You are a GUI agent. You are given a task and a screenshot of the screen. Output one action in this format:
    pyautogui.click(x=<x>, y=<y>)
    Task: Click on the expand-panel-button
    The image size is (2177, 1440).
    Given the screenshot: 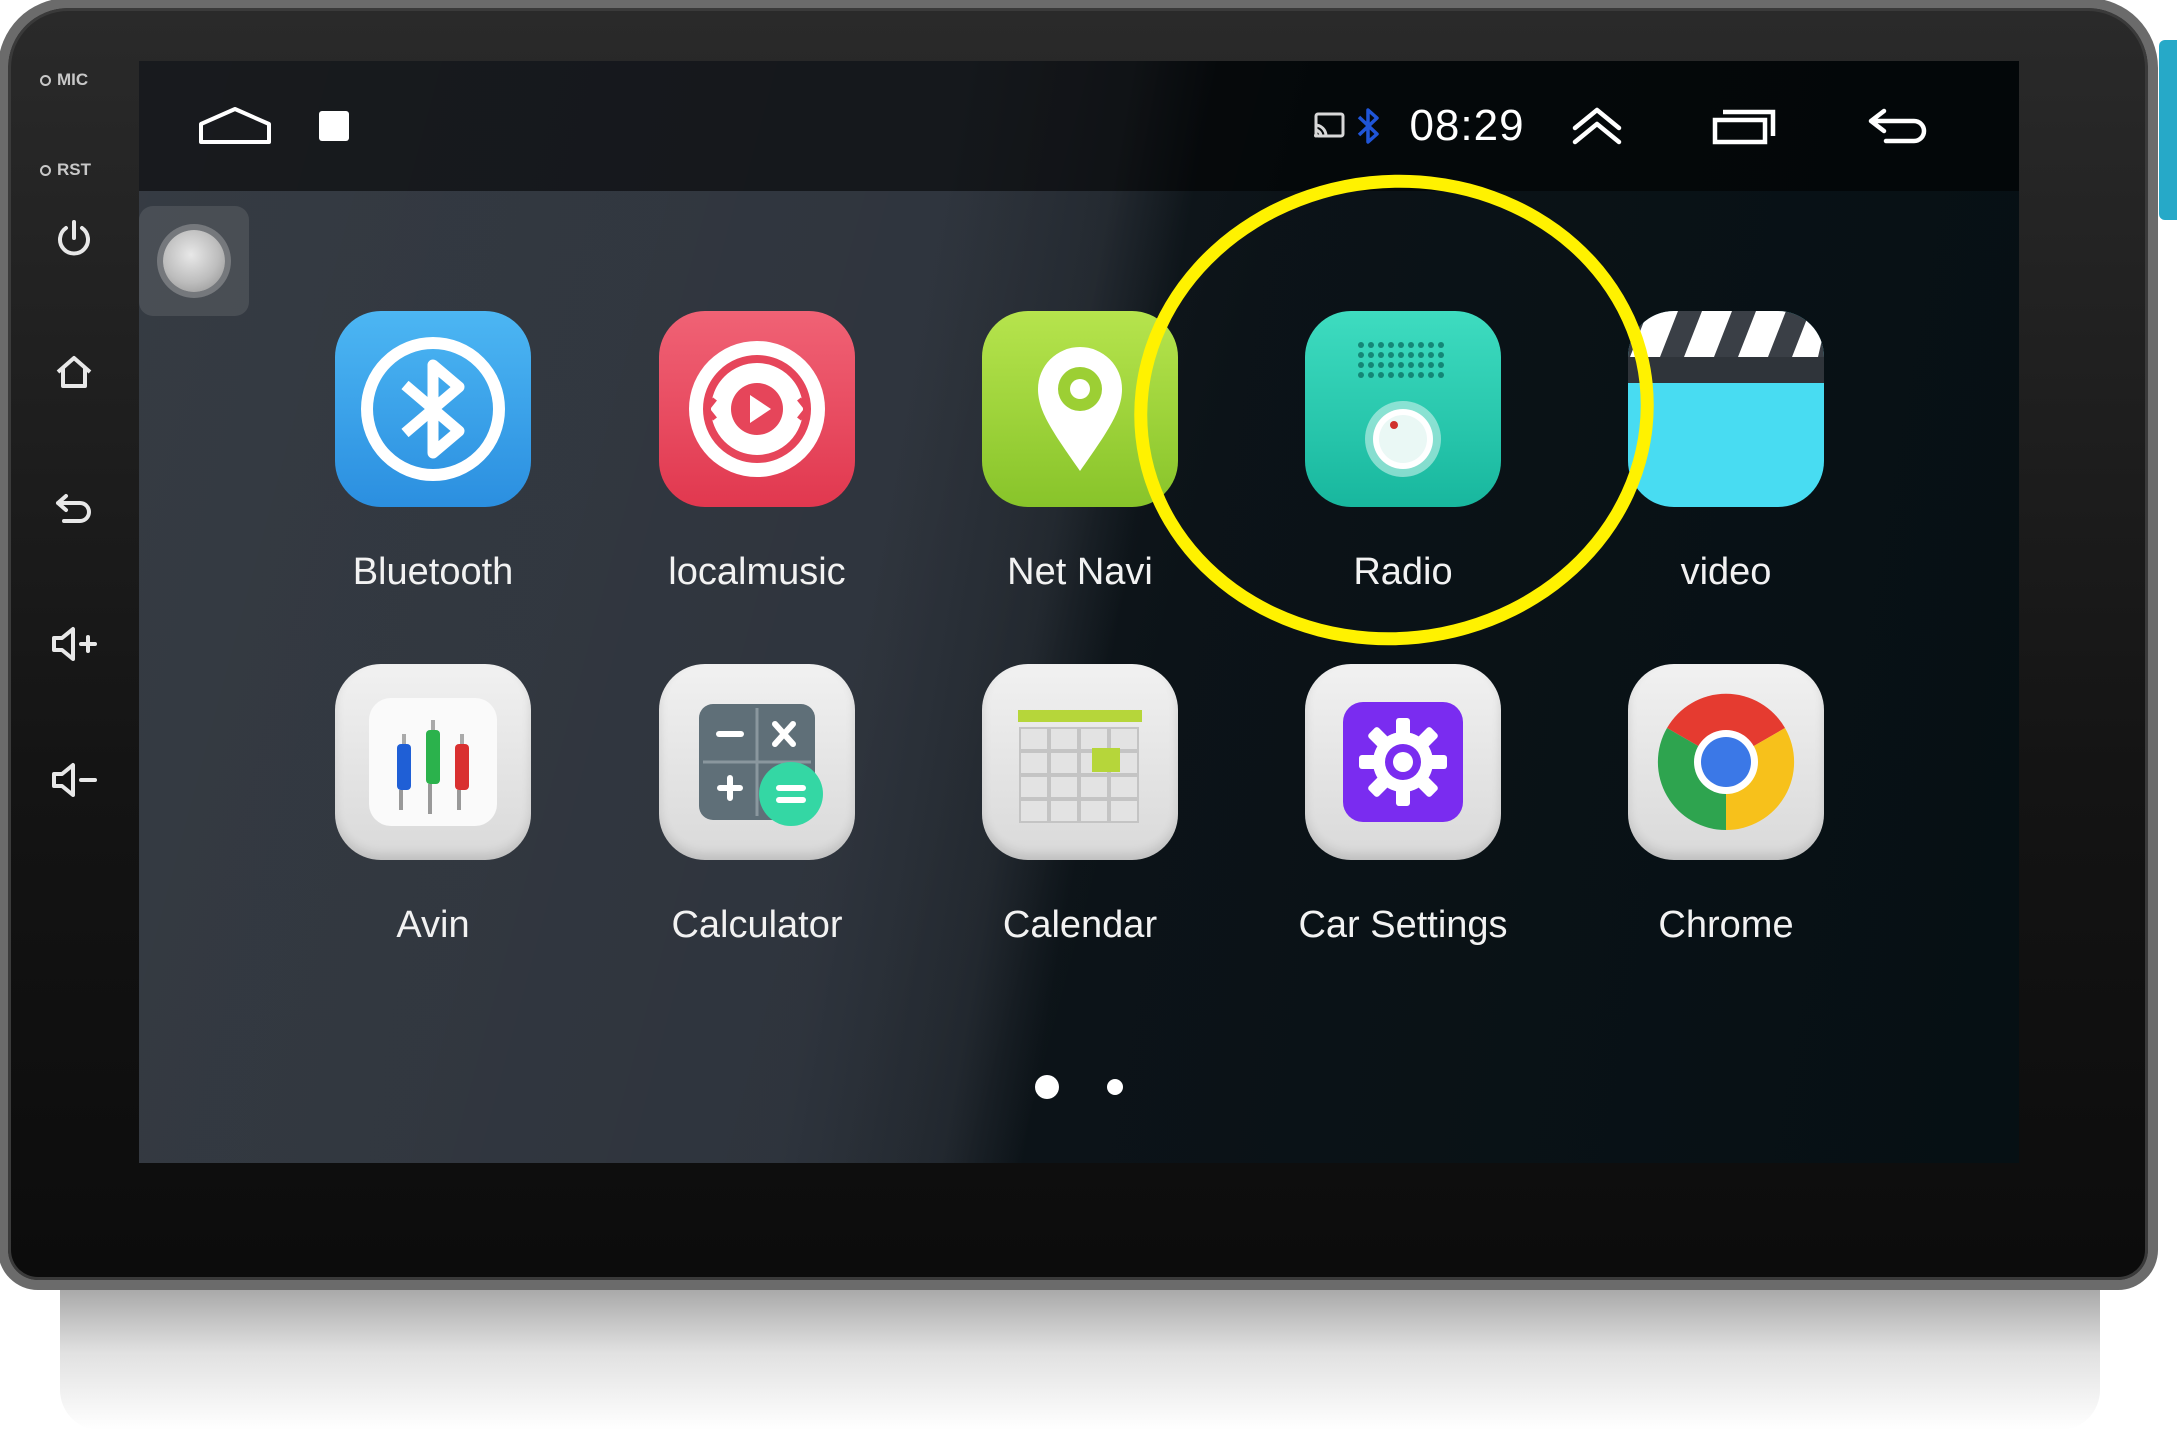 What is the action you would take?
    pyautogui.click(x=1597, y=126)
    